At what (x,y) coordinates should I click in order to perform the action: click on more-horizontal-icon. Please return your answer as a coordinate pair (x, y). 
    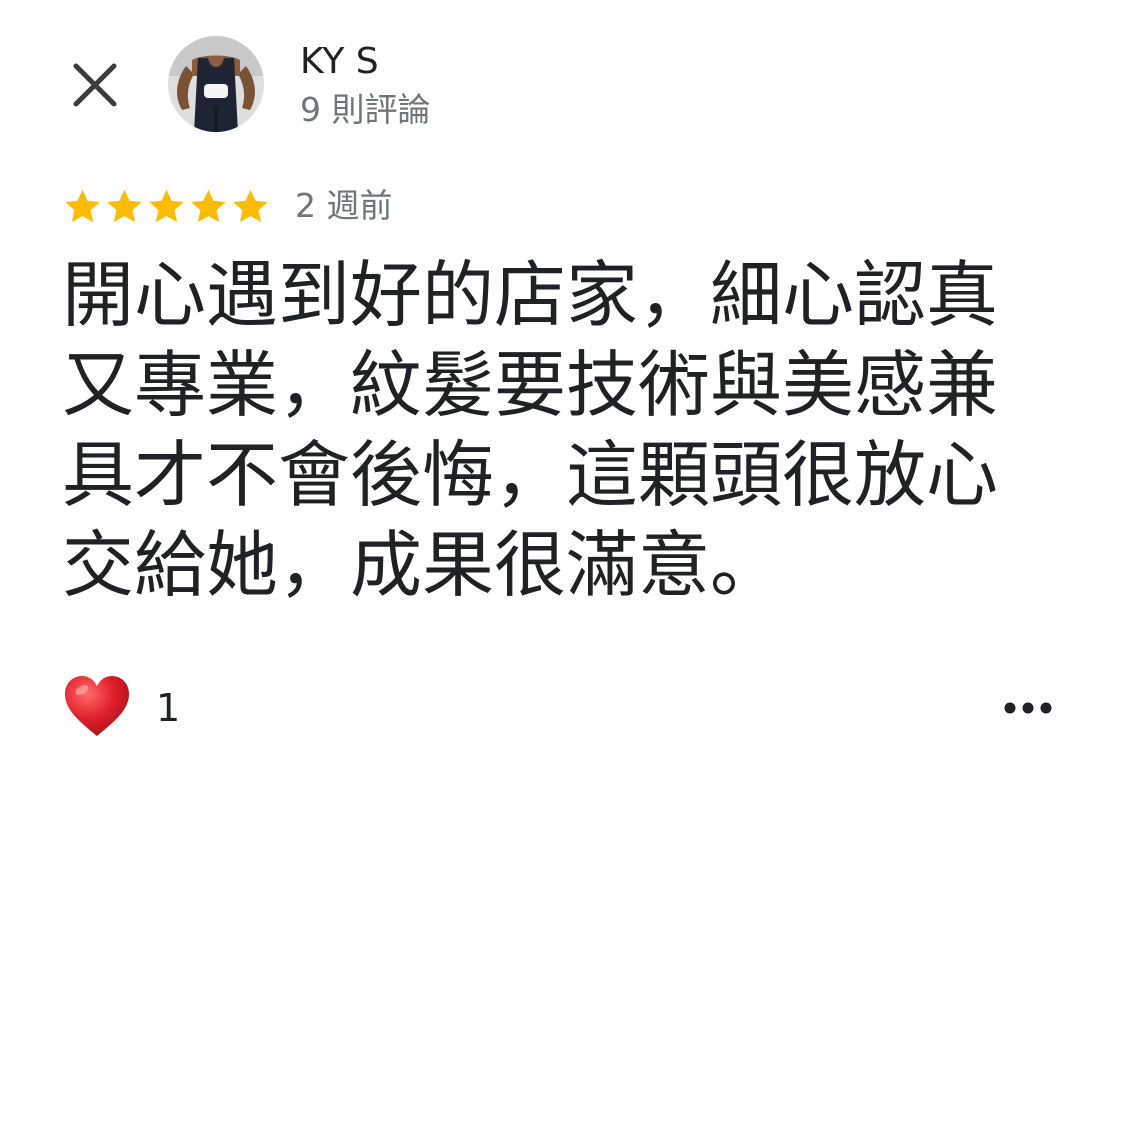
    Looking at the image, I should click on (1028, 708).